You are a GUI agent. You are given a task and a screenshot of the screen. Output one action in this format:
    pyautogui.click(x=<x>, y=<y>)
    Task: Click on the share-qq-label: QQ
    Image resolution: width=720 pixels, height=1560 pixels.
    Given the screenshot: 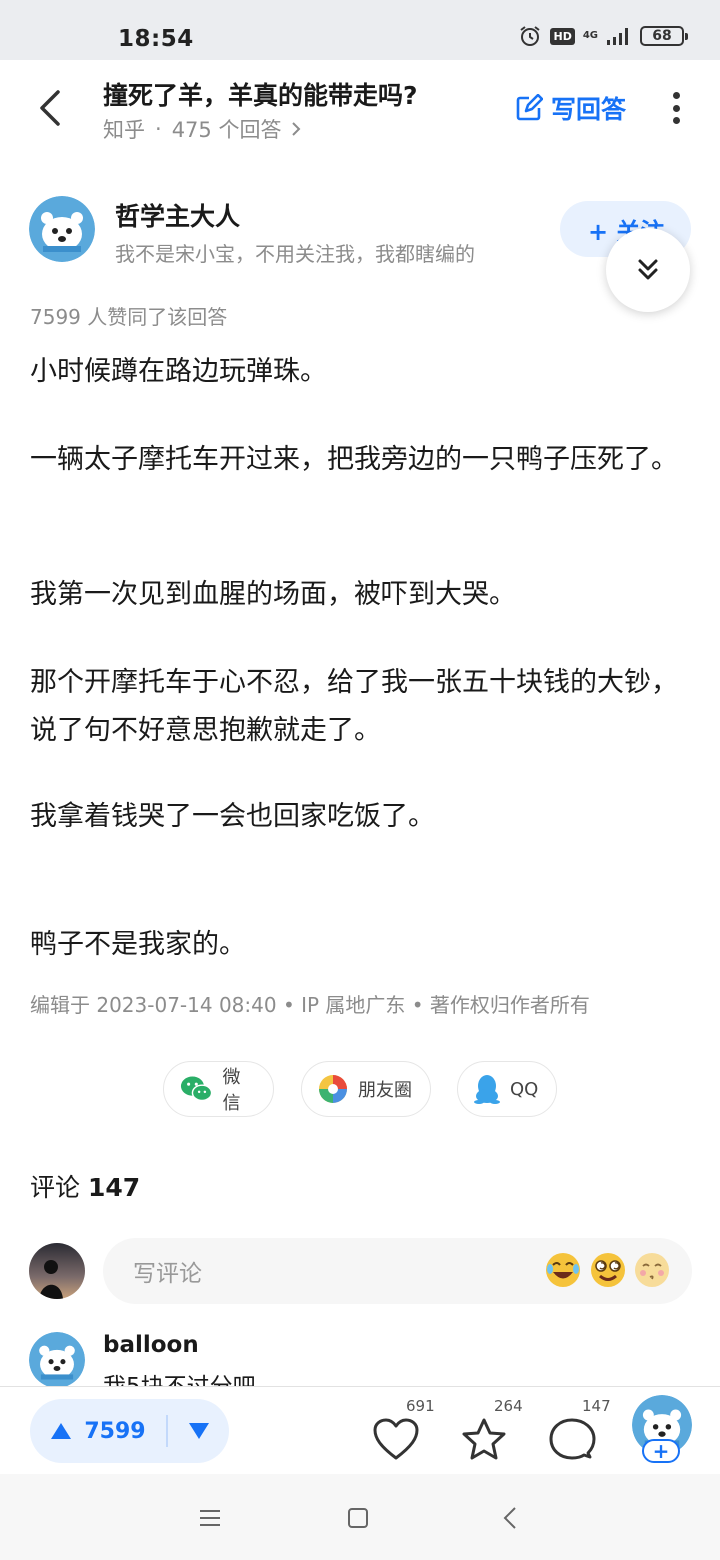 What is the action you would take?
    pyautogui.click(x=524, y=1089)
    